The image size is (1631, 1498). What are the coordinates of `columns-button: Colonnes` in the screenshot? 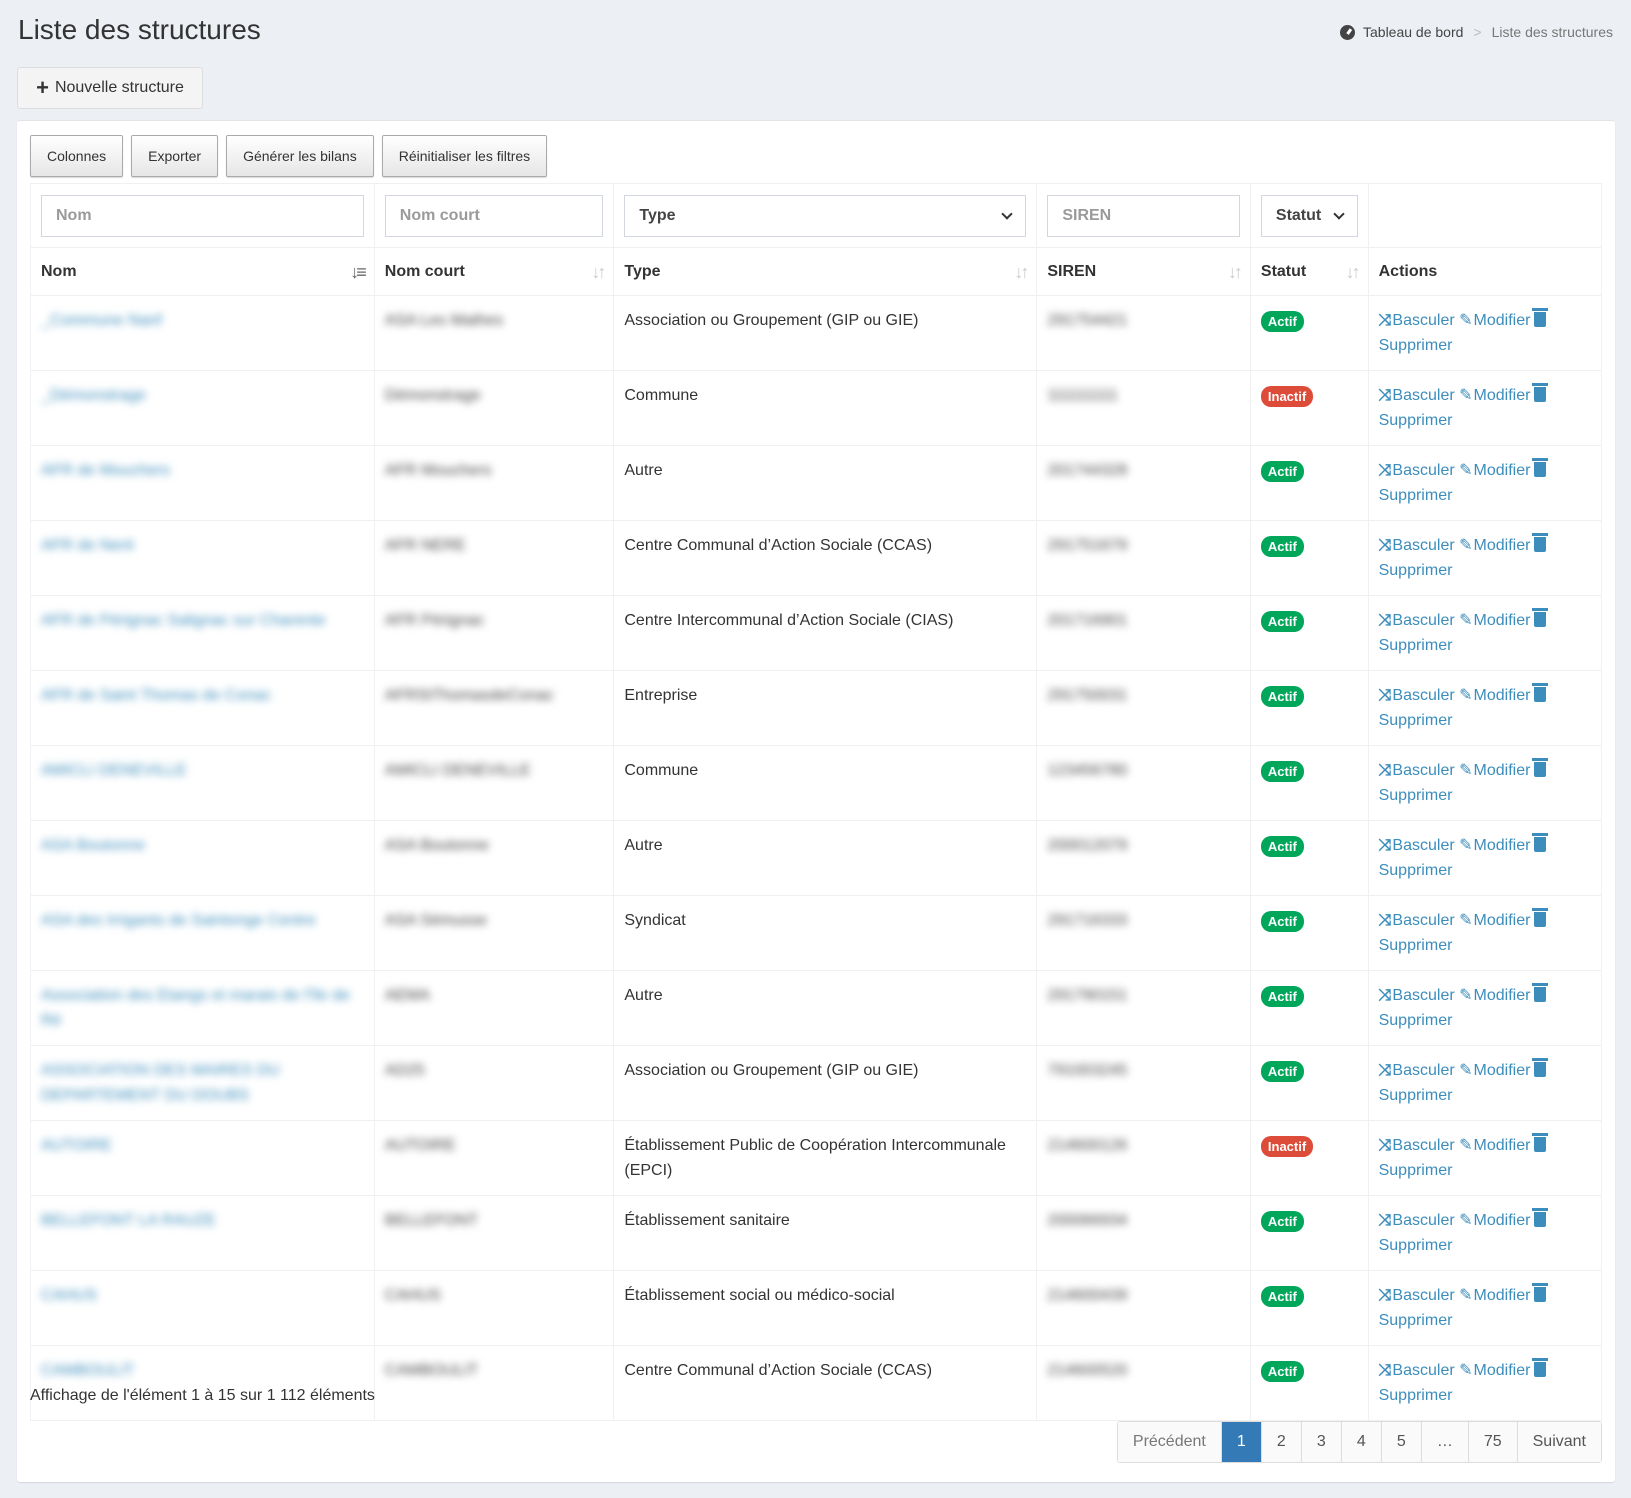 It's located at (77, 156).